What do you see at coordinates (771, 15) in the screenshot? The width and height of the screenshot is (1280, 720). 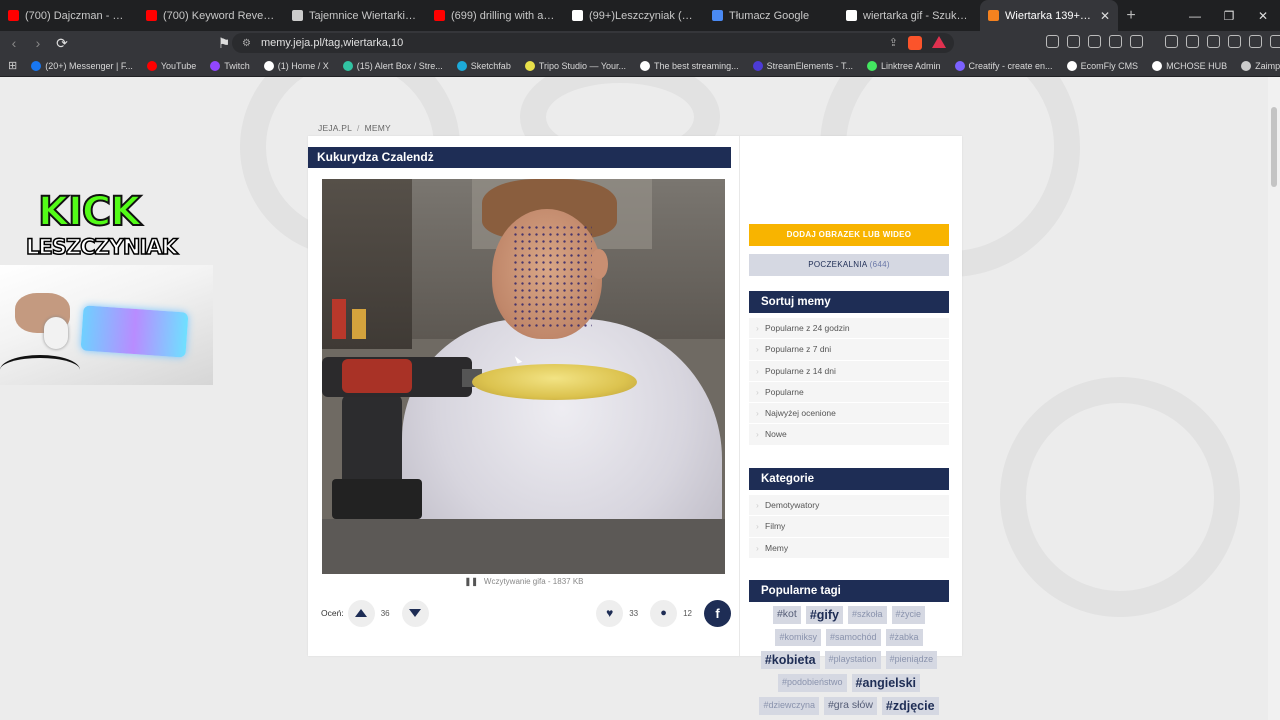 I see `browser-tab: Tłumacz Google` at bounding box center [771, 15].